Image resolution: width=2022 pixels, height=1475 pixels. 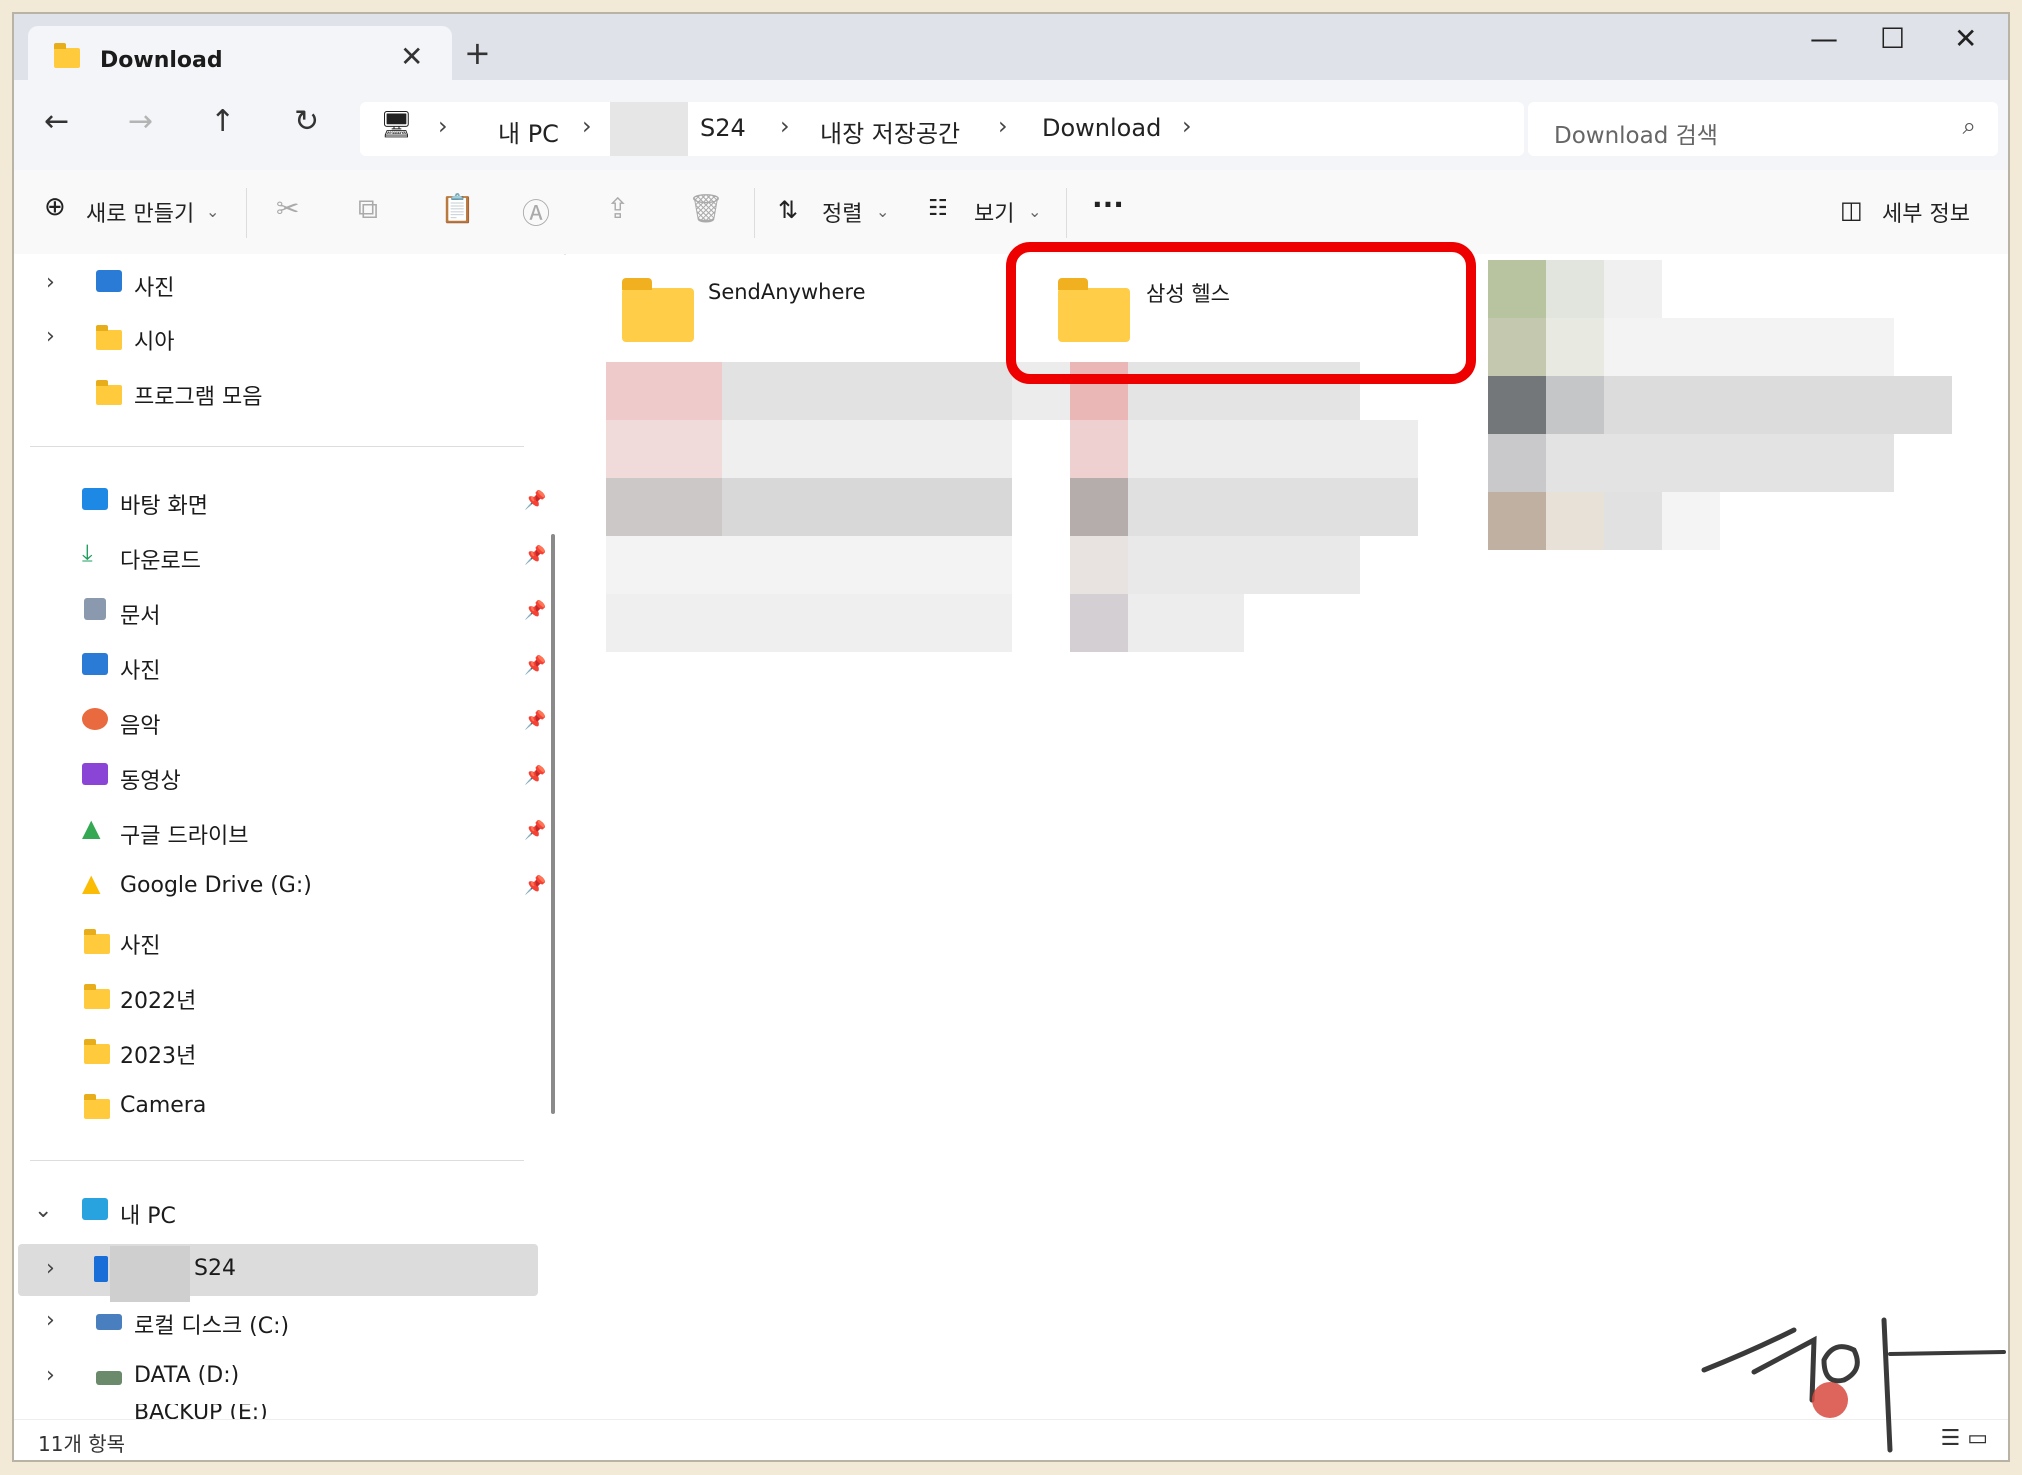 What do you see at coordinates (91, 828) in the screenshot?
I see `google-drive-icon: ▲` at bounding box center [91, 828].